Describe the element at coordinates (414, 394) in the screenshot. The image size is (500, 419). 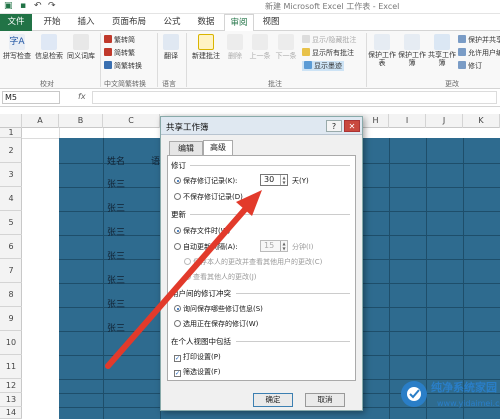
I see `watermark-logo-icon` at that location.